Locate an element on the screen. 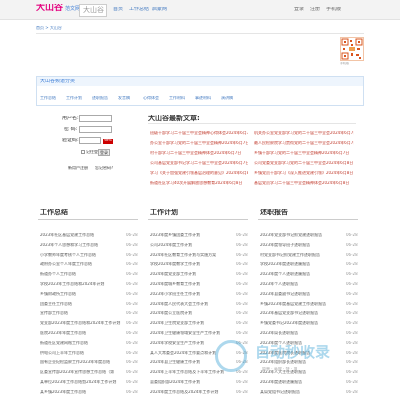 This screenshot has height=400, width=400. list-item: 区委宣传部2023年宣传思想工作总结（第 is located at coordinates (82, 372).